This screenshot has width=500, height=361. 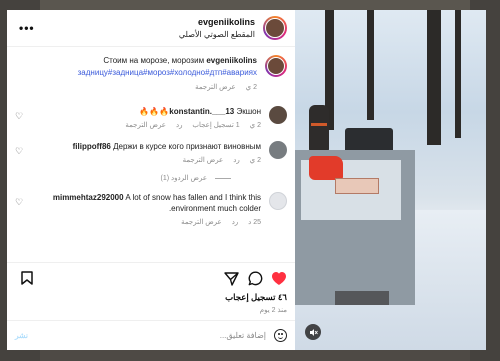 I want to click on caption-age: 2 ي, so click(x=251, y=87).